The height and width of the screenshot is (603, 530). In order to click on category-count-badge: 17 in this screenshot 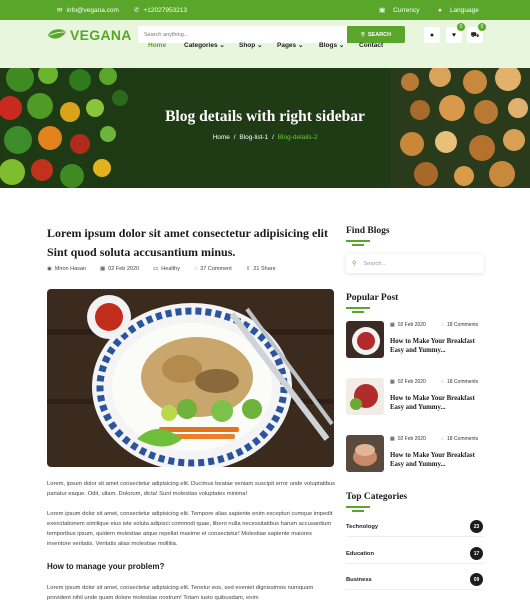, I will do `click(476, 553)`.